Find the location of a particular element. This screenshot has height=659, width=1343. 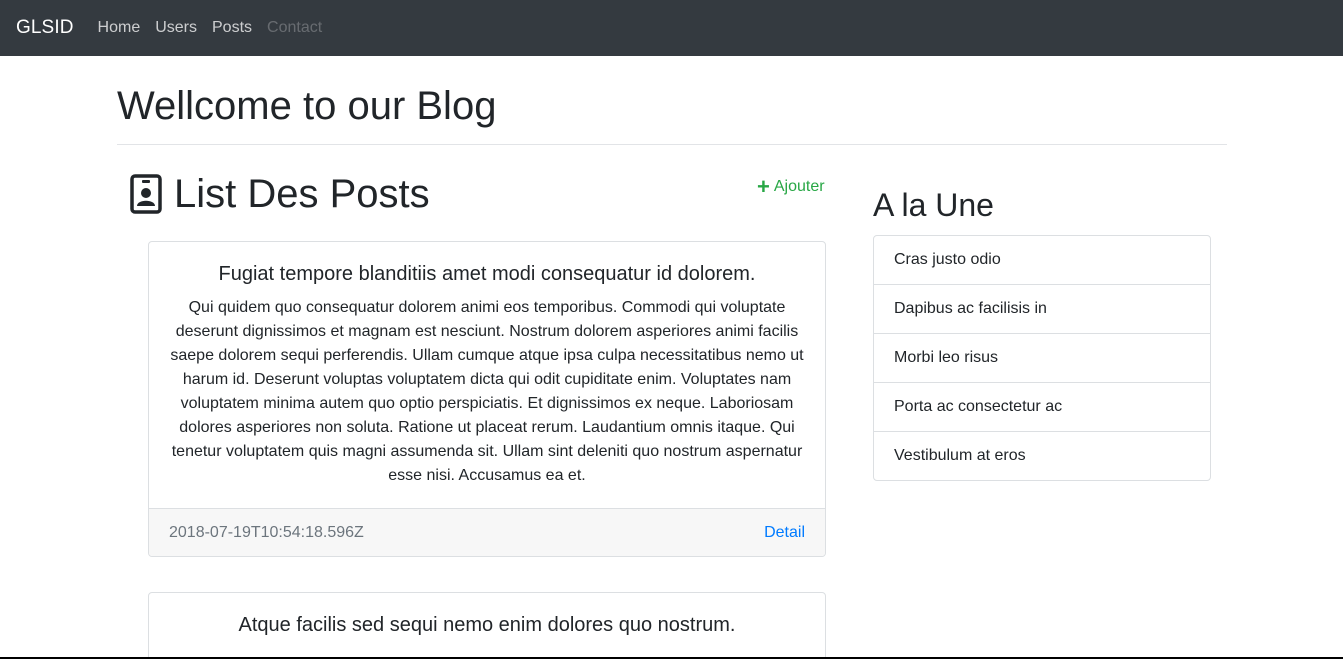

nav-link-home: Home is located at coordinates (119, 28).